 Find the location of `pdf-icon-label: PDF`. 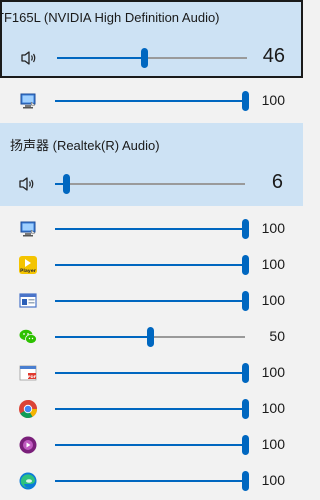

pdf-icon-label: PDF is located at coordinates (32, 376).